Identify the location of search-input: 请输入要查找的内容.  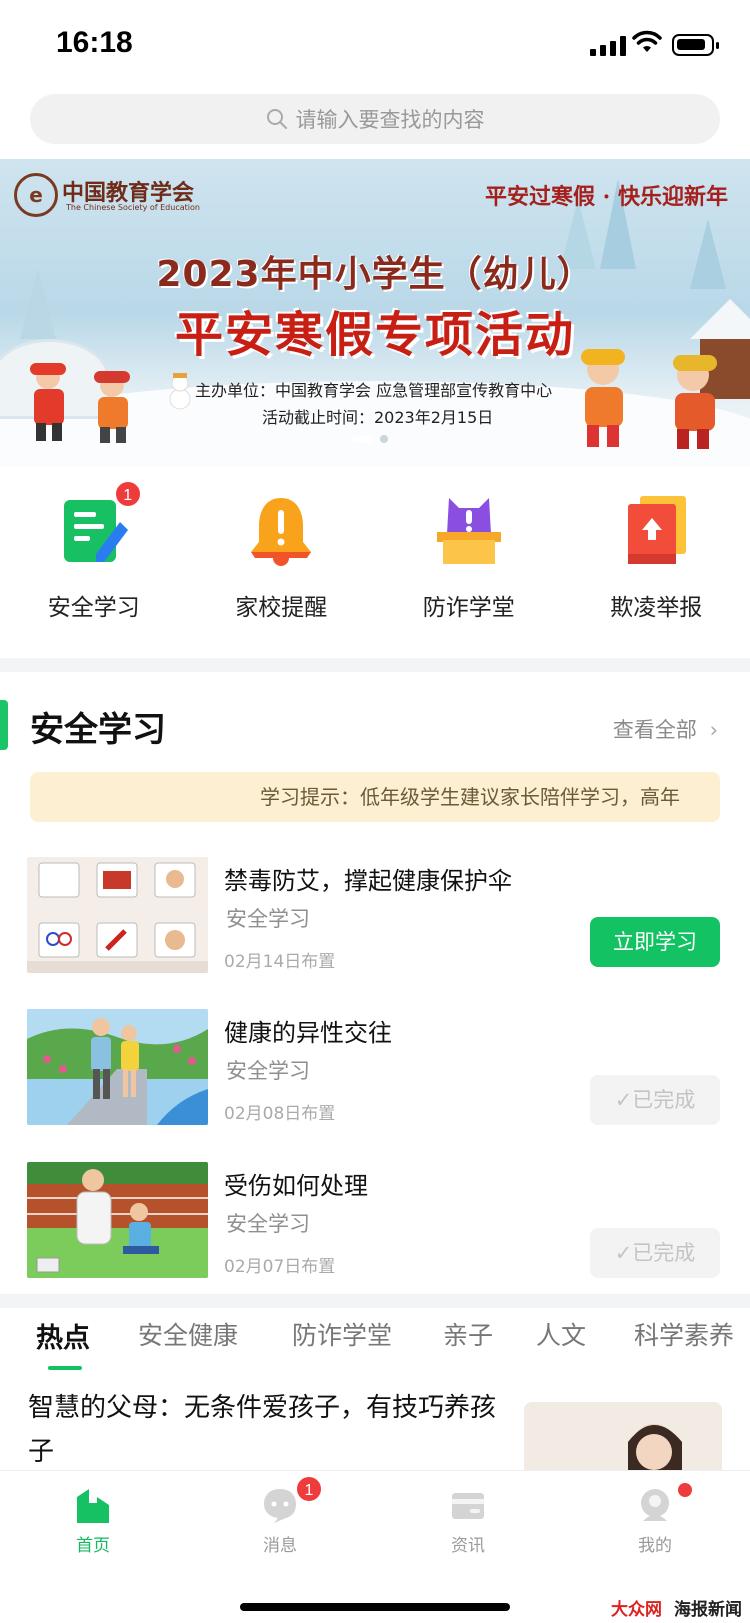
(375, 119).